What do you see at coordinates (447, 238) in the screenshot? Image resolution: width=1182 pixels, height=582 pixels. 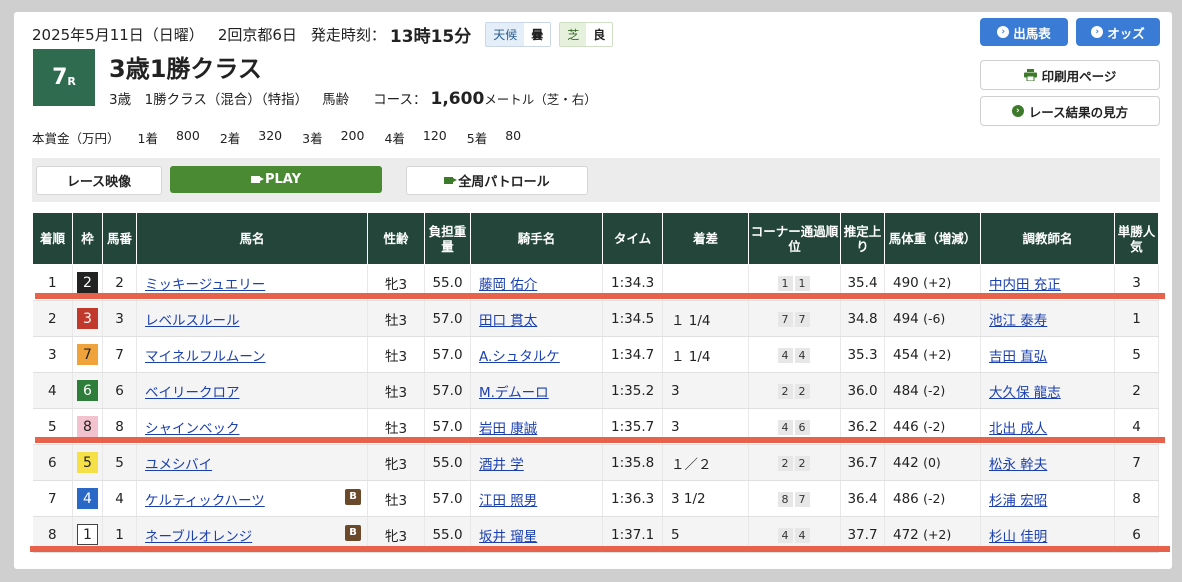 I see `col-header-weight: 負担重量` at bounding box center [447, 238].